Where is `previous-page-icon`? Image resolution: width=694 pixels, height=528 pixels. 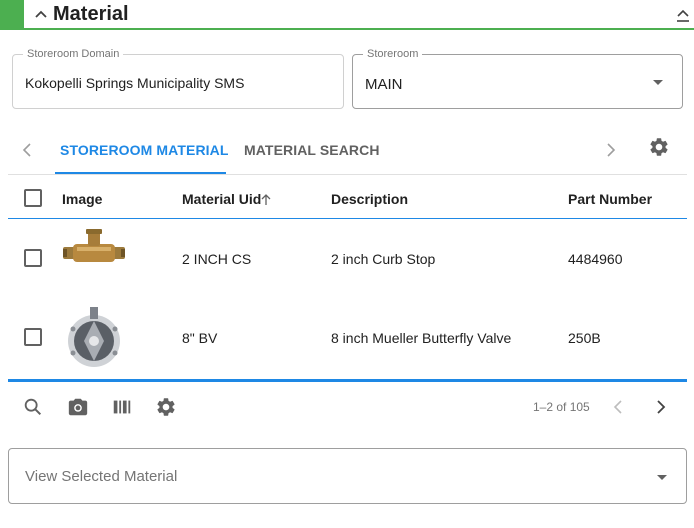
previous-page-icon is located at coordinates (618, 407).